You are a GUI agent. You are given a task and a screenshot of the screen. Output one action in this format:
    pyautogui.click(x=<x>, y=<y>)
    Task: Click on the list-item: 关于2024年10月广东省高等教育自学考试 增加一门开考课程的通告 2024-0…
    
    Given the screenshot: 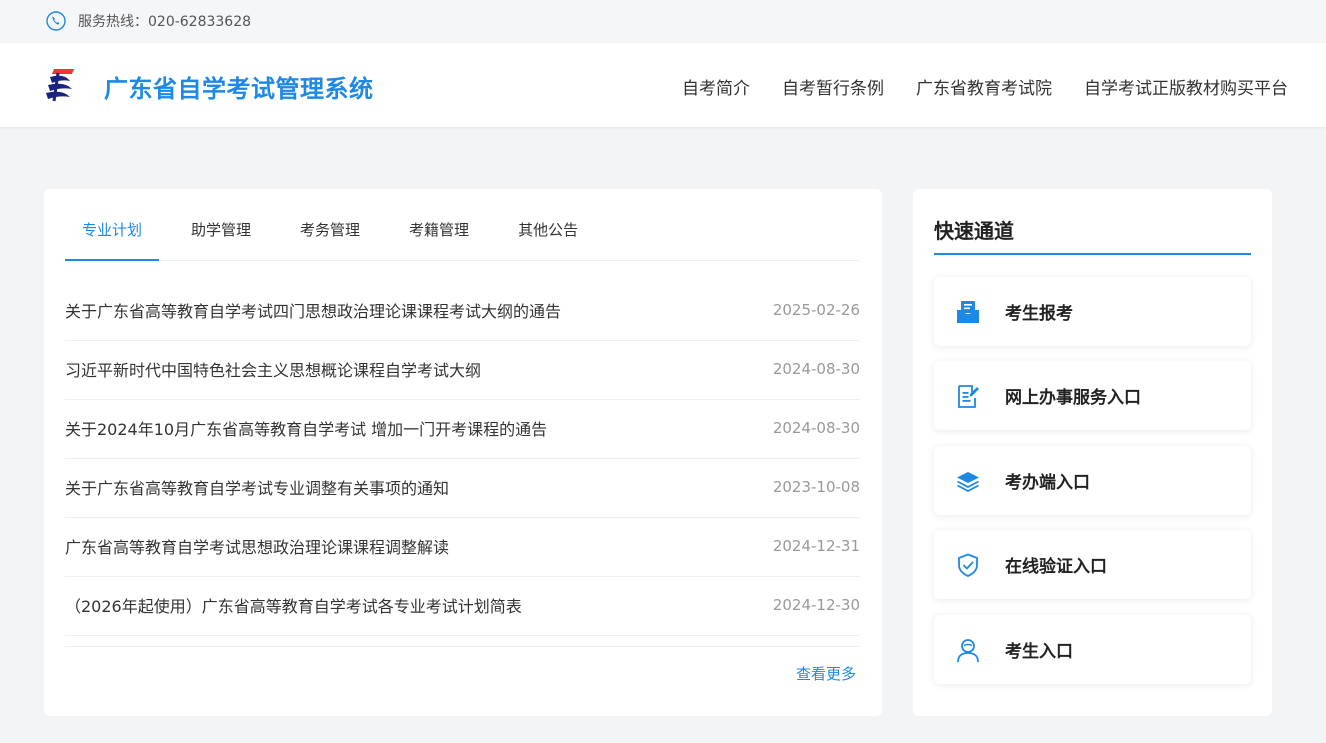 What is the action you would take?
    pyautogui.click(x=462, y=429)
    